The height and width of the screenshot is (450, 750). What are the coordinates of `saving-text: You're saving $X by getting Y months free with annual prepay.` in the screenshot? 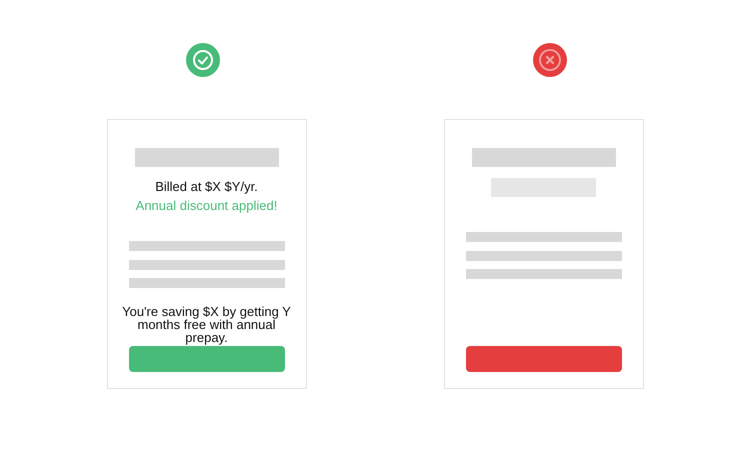 It's located at (207, 324).